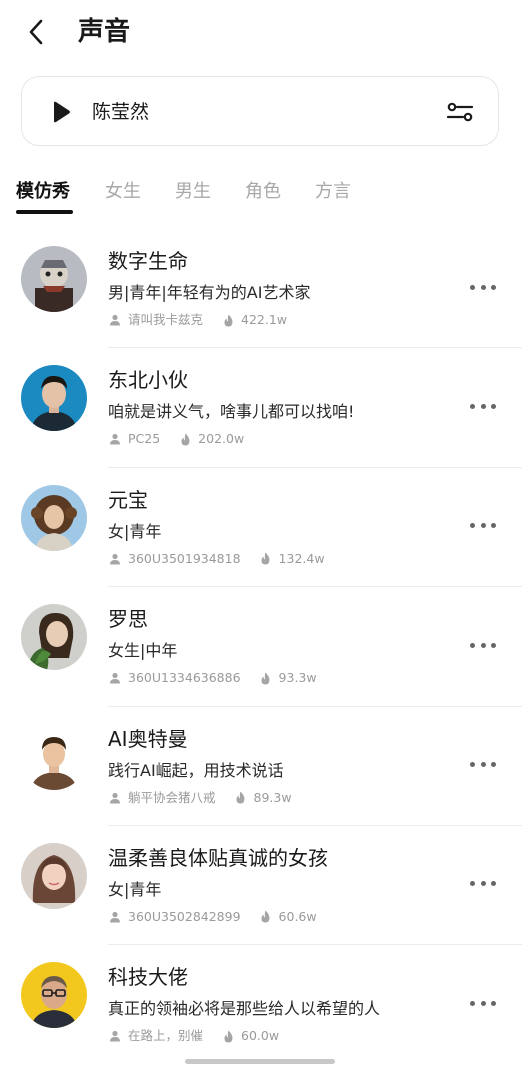  I want to click on back-button, so click(36, 32).